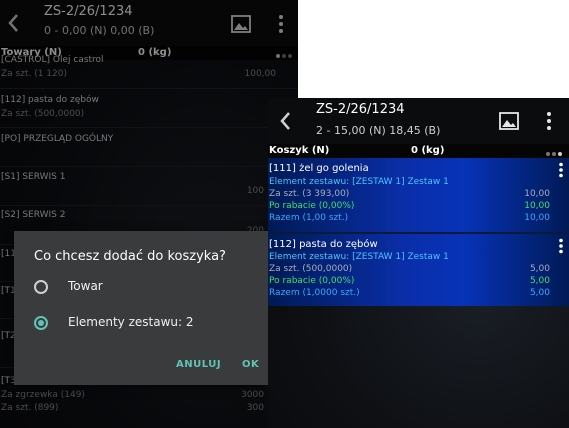 Image resolution: width=569 pixels, height=428 pixels. Describe the element at coordinates (537, 218) in the screenshot. I see `total-value: 10,00` at that location.